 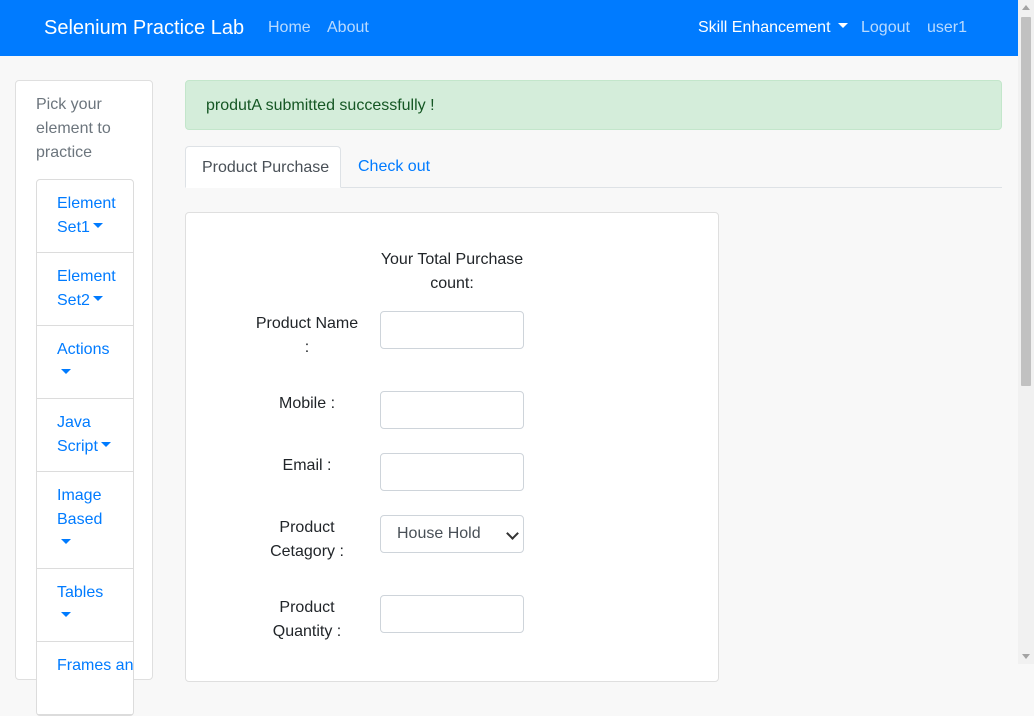 I want to click on tab-product-purchase: Product Purchase, so click(x=263, y=167).